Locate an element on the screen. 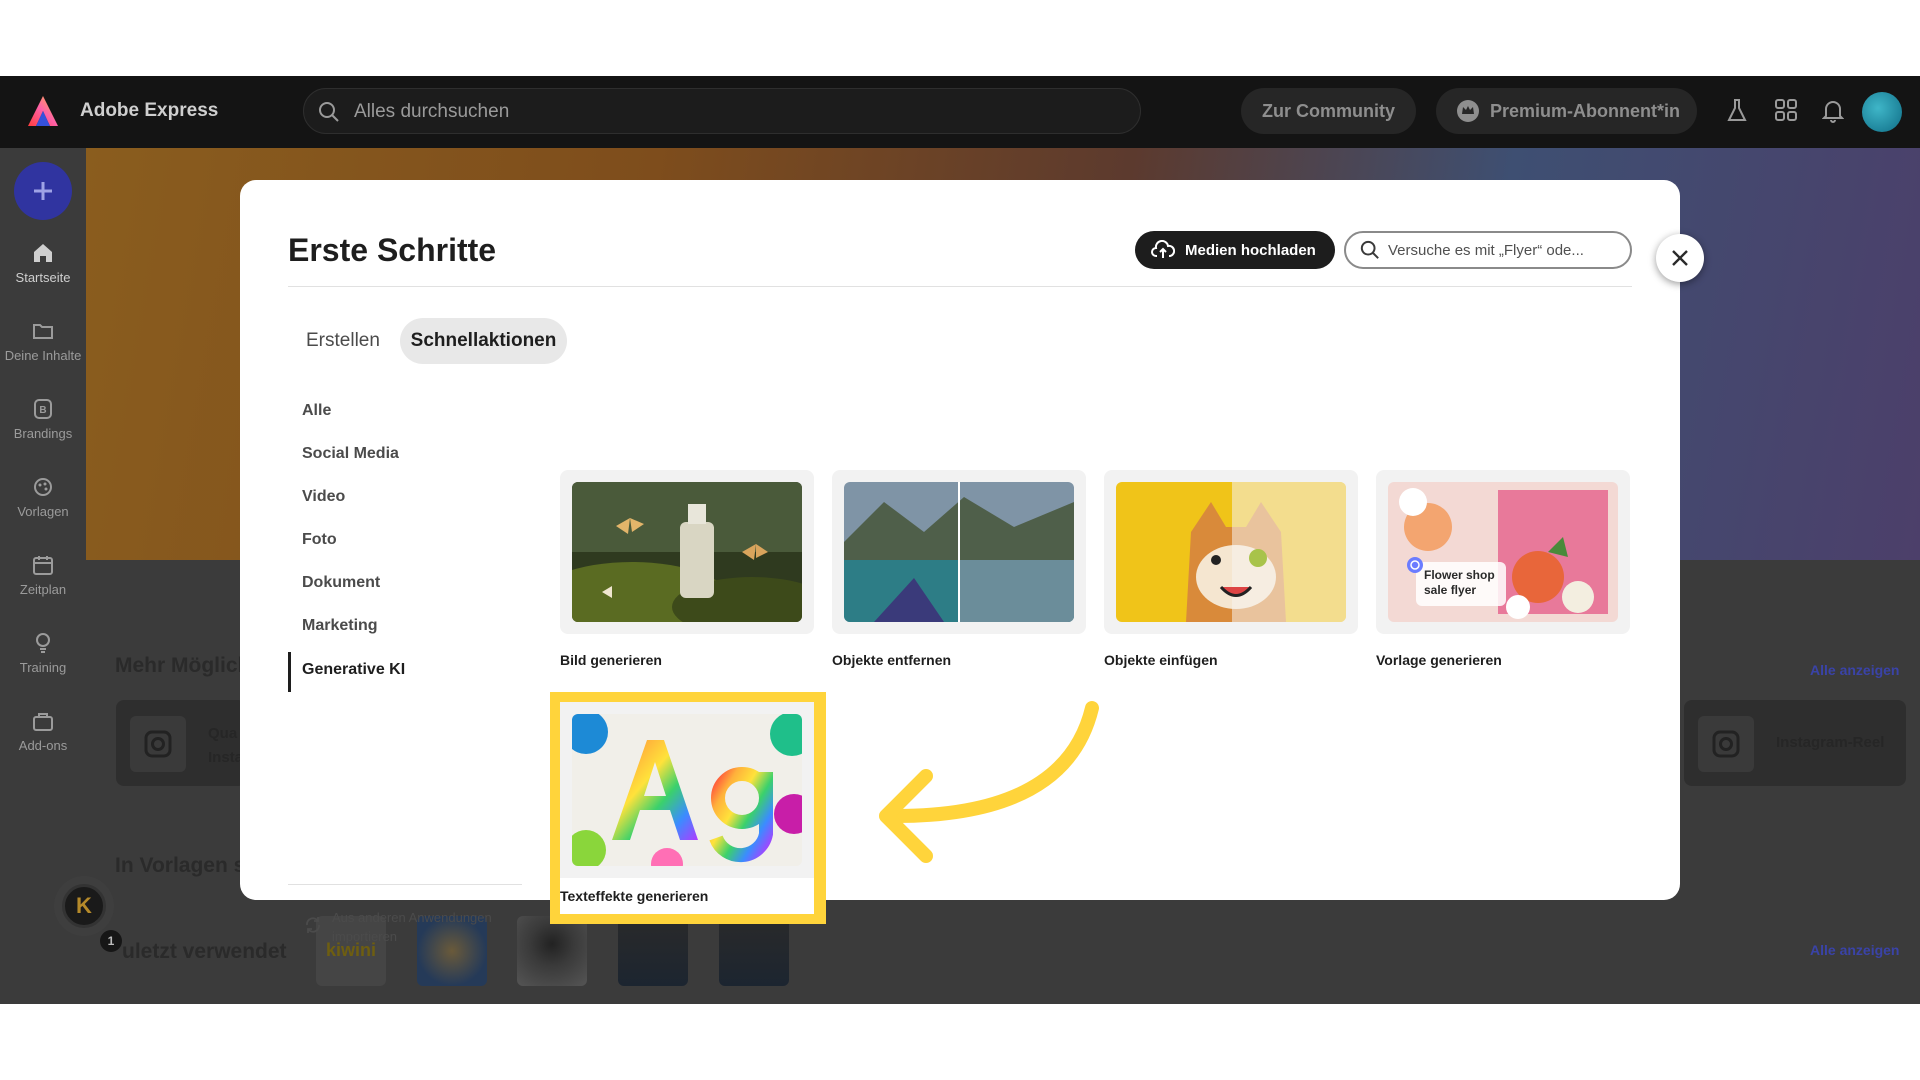 The height and width of the screenshot is (1080, 1920). premium-button: Premium-Abonnent*in is located at coordinates (1566, 111).